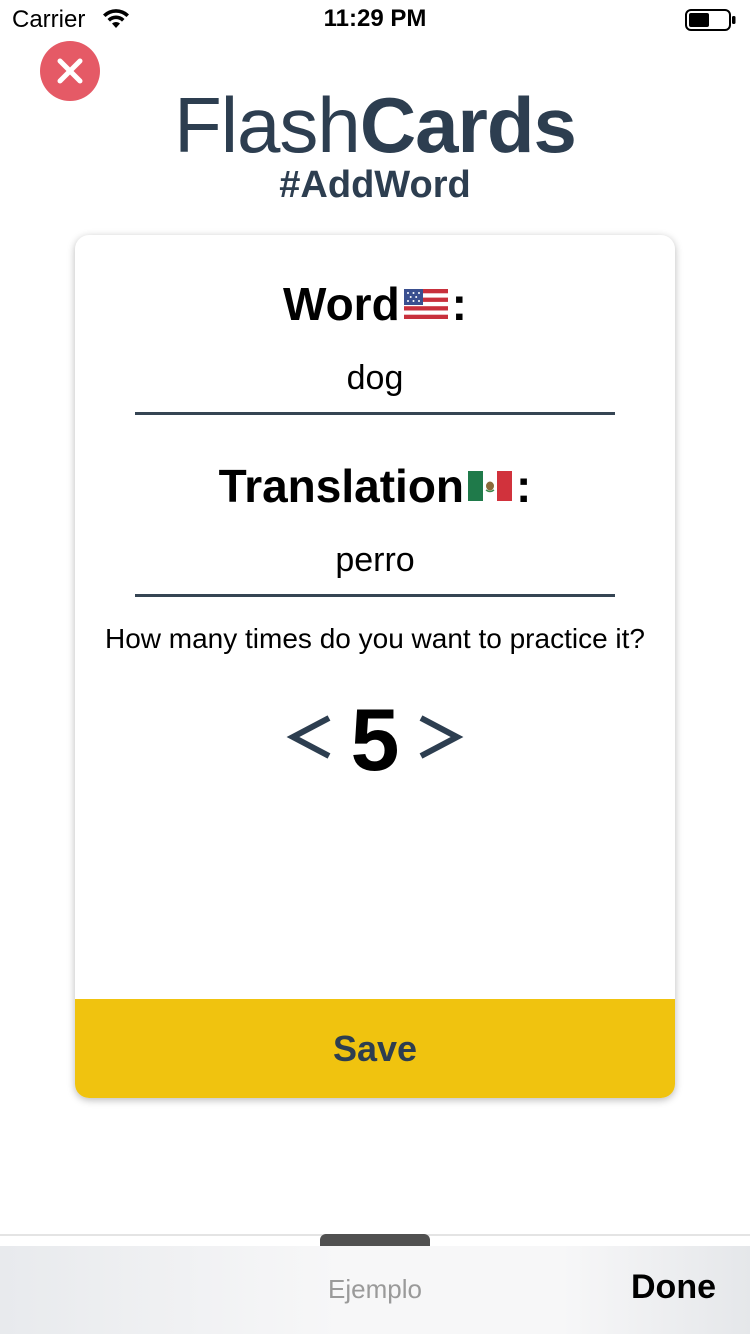 The width and height of the screenshot is (750, 1334). What do you see at coordinates (375, 1240) in the screenshot?
I see `keyboard-handle` at bounding box center [375, 1240].